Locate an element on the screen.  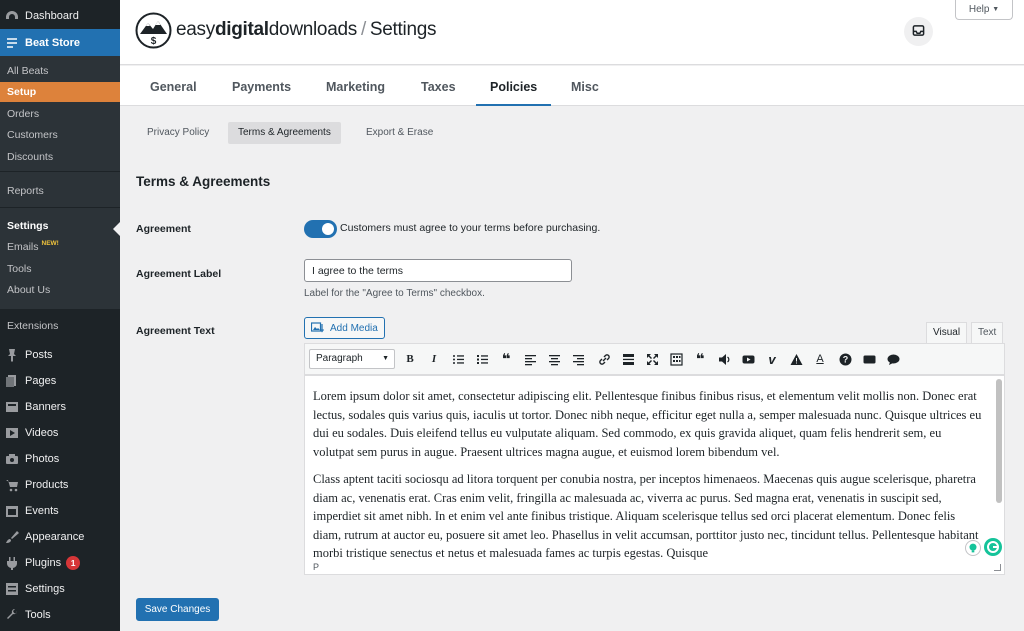
tab-general: General is located at coordinates (173, 86).